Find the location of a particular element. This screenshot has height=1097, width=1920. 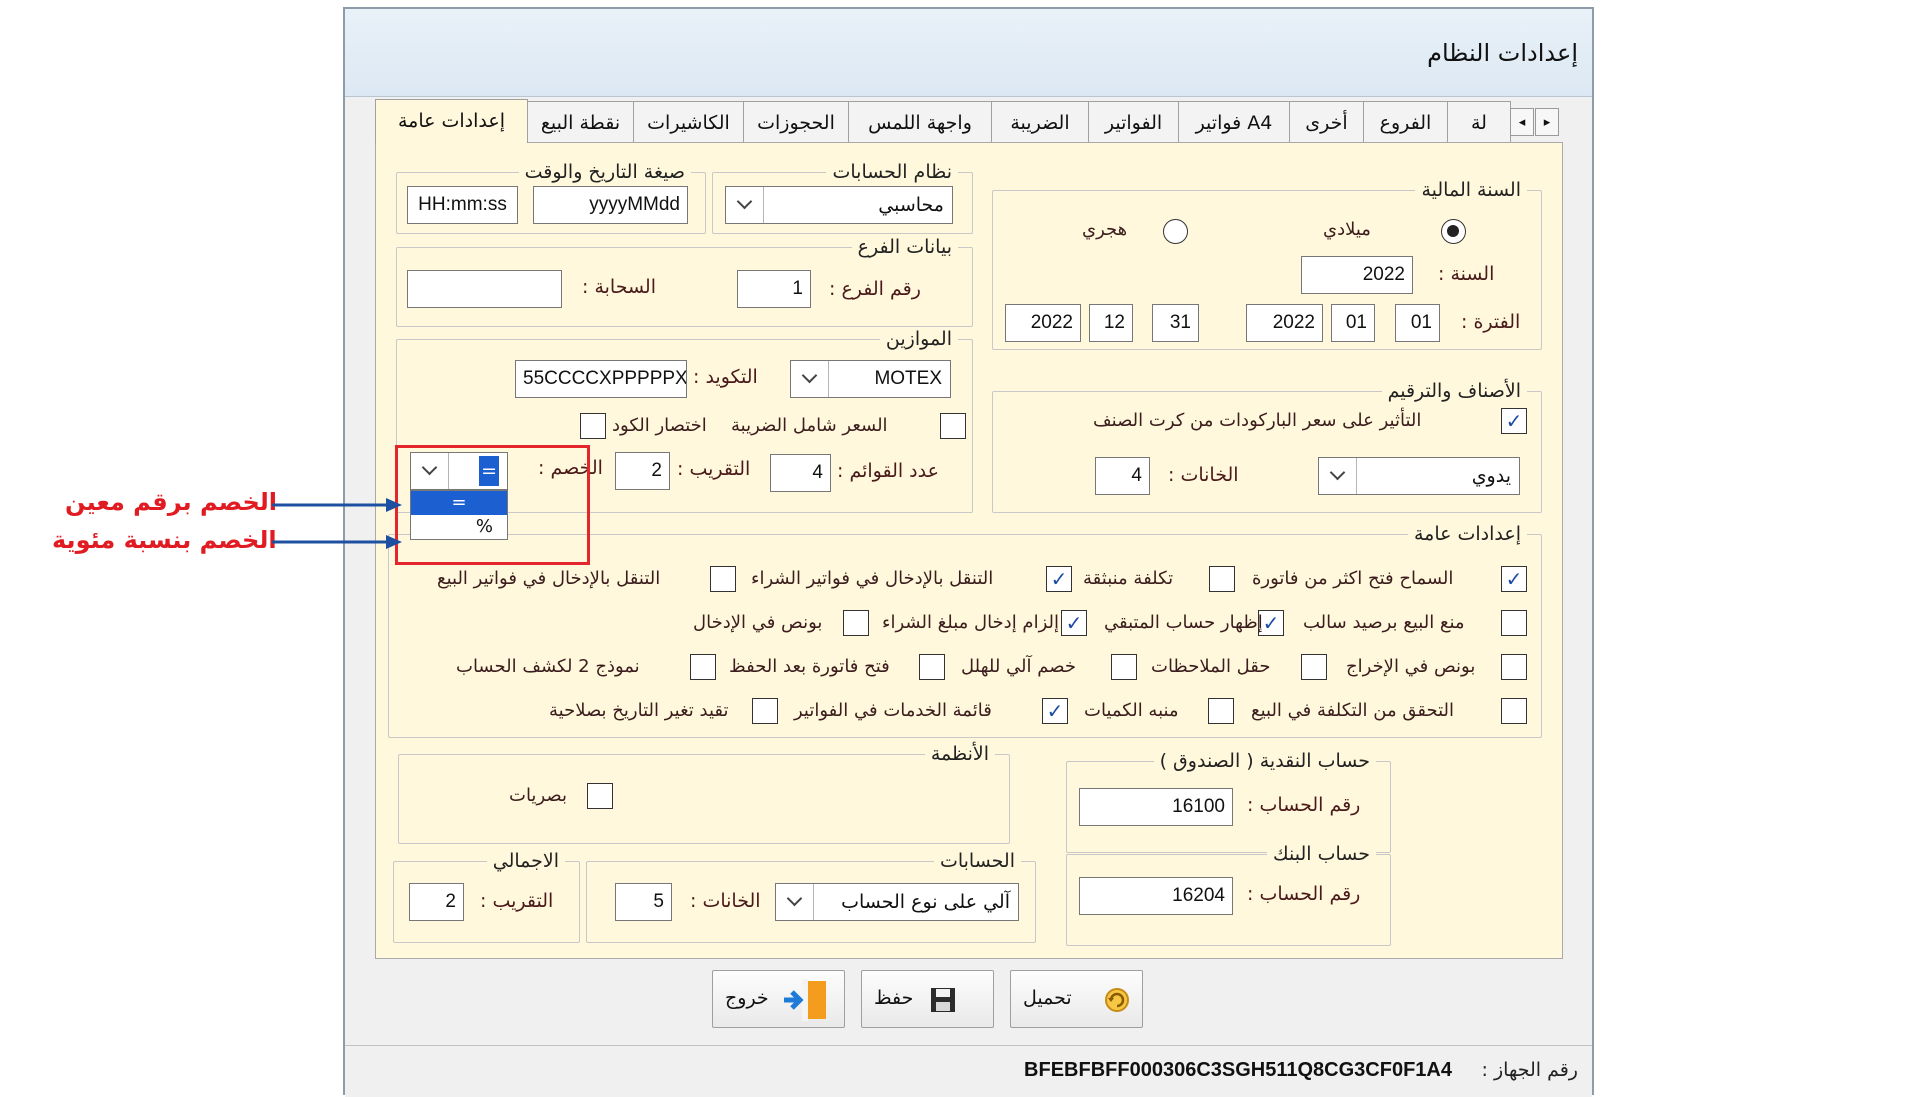

load-button: تحميل is located at coordinates (1076, 999).